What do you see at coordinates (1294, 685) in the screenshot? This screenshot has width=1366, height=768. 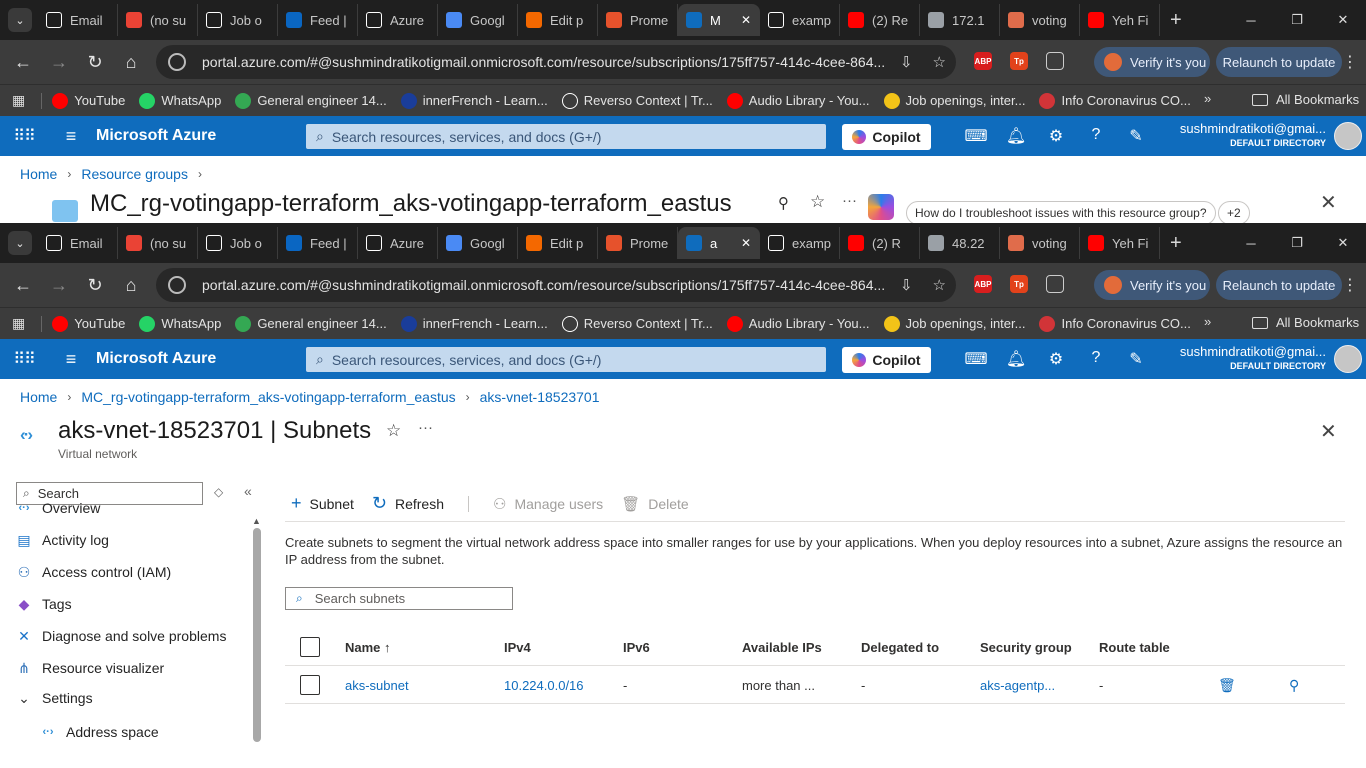 I see `row-pin-icon: ⚲` at bounding box center [1294, 685].